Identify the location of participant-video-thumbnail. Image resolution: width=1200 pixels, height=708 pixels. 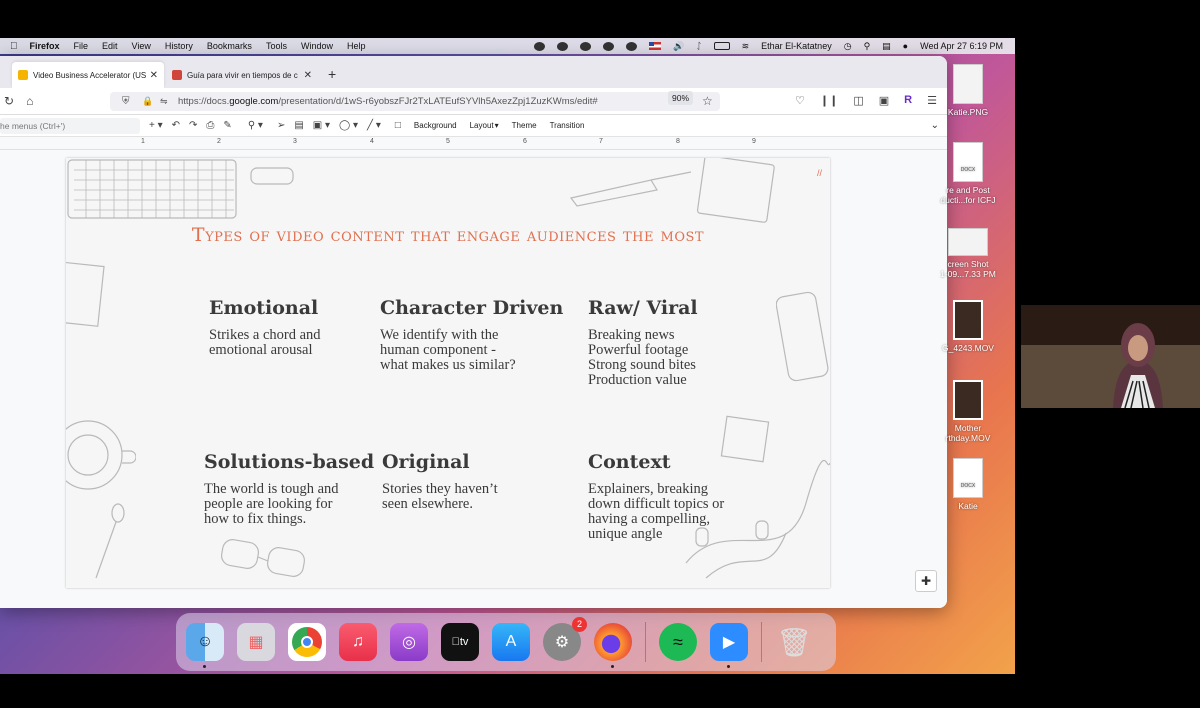
(1110, 356).